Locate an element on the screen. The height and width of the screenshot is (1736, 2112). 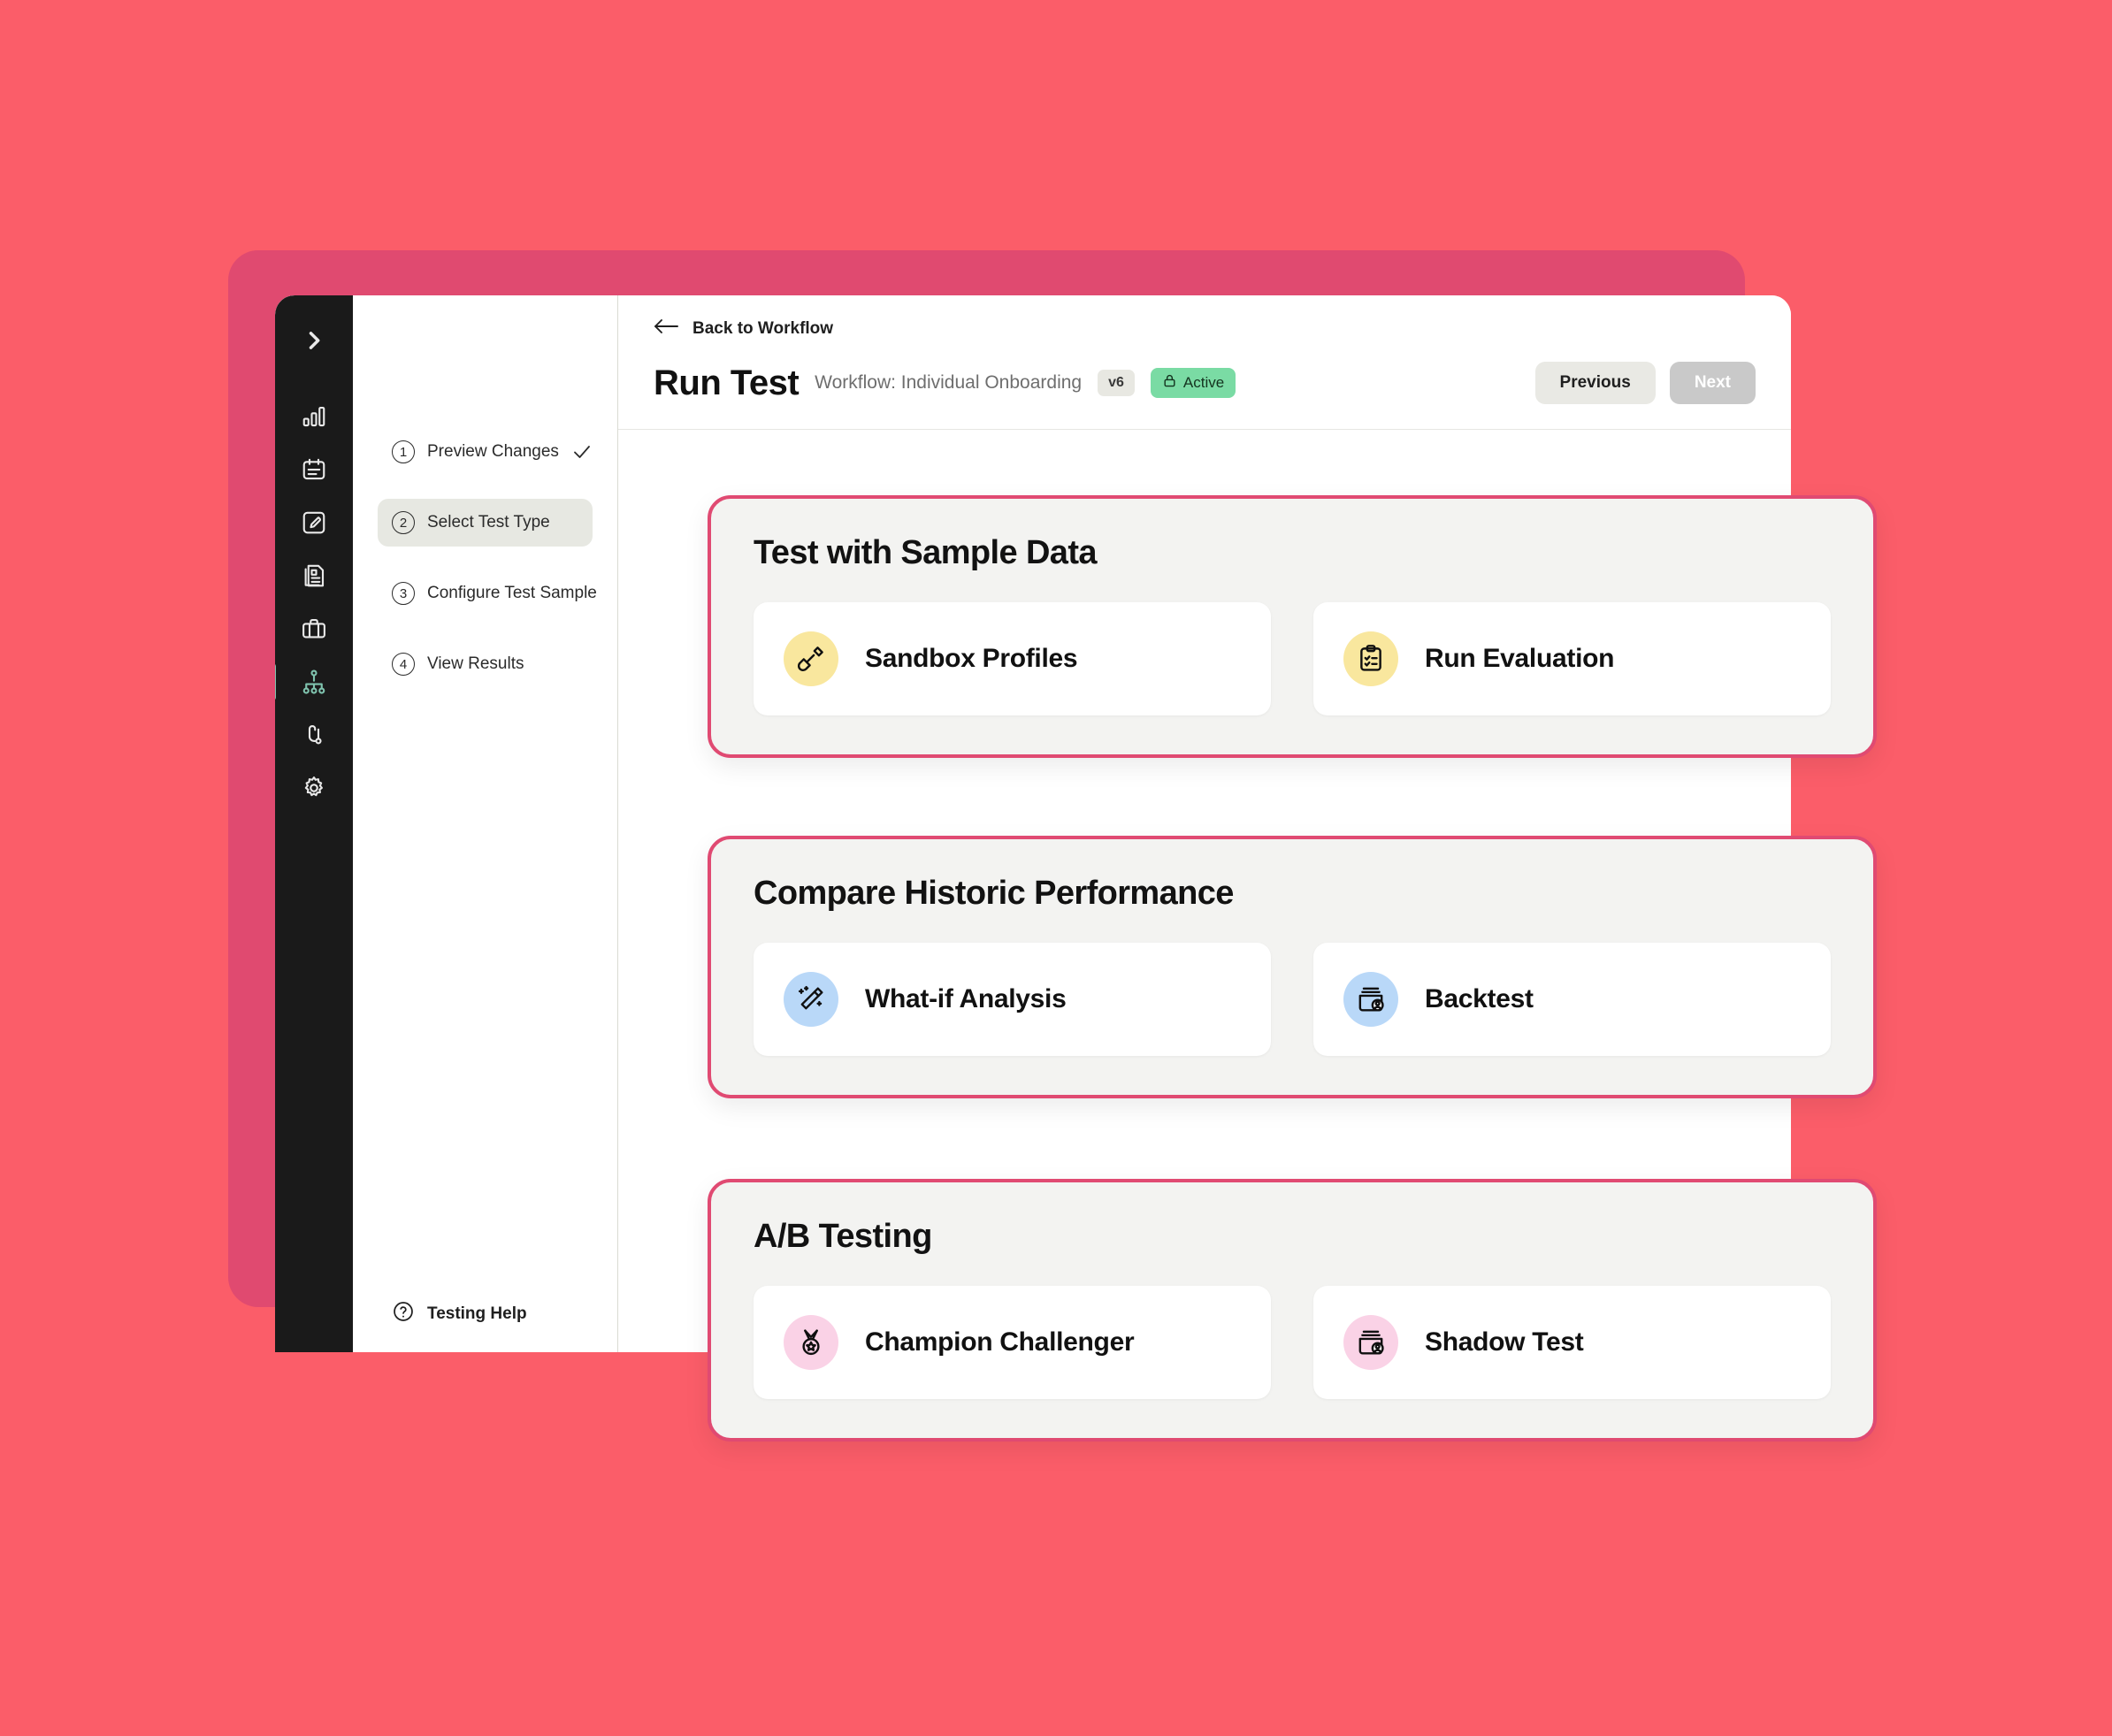
bar-chart-icon is located at coordinates (314, 416).